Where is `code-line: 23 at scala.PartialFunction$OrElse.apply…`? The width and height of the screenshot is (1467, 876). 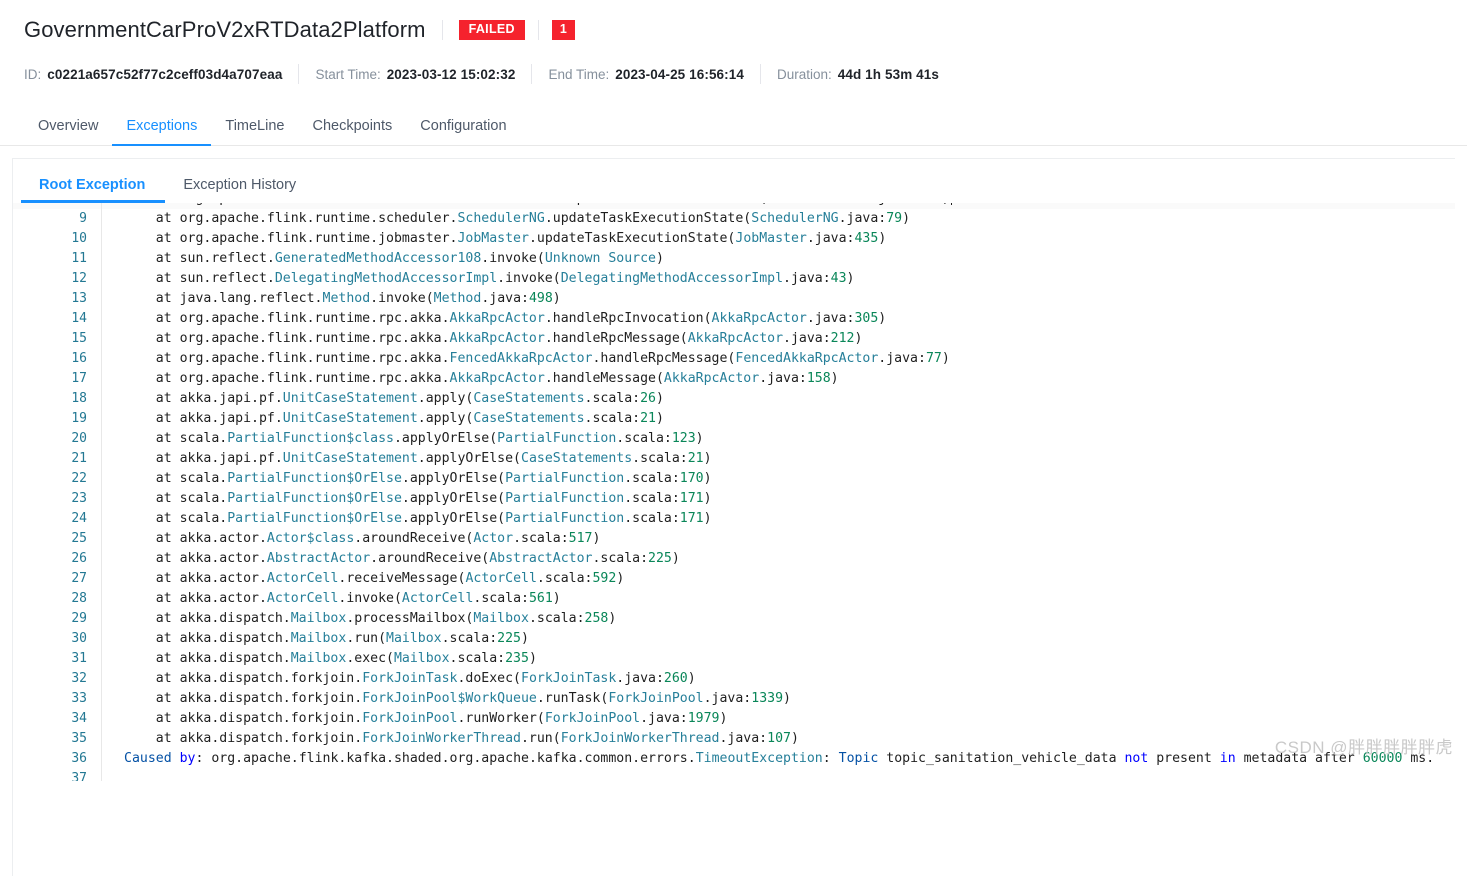 code-line: 23 at scala.PartialFunction$OrElse.apply… is located at coordinates (734, 499).